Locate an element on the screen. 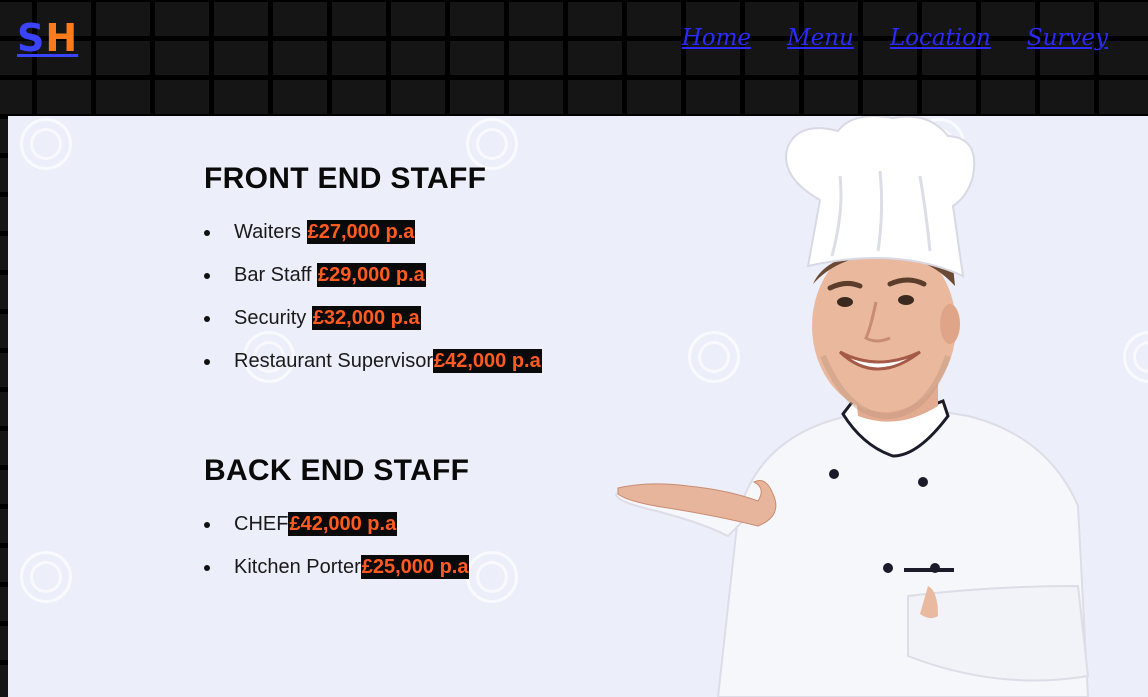  list-item: Waiters £27,000 p.a is located at coordinates (373, 241).